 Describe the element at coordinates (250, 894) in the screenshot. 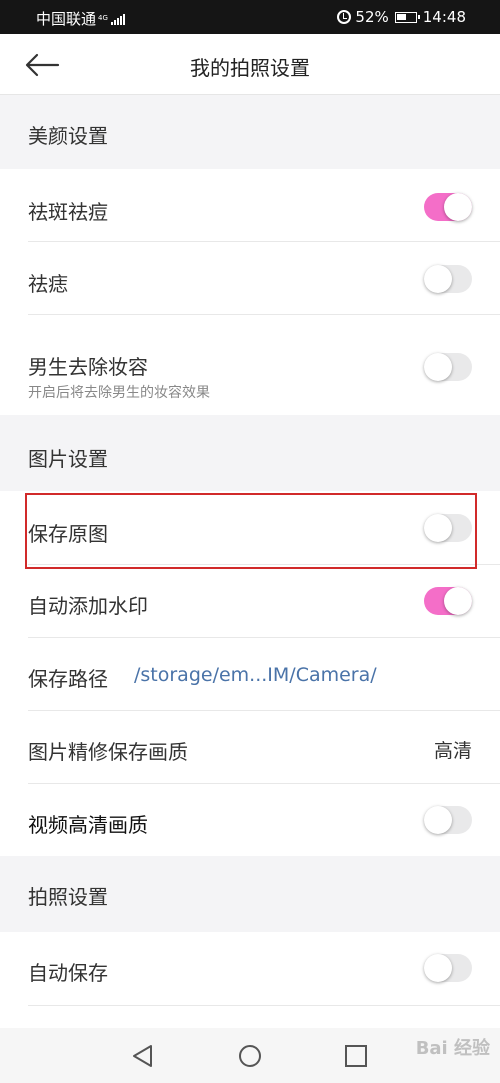

I see `section-header-photo: 拍照设置` at that location.